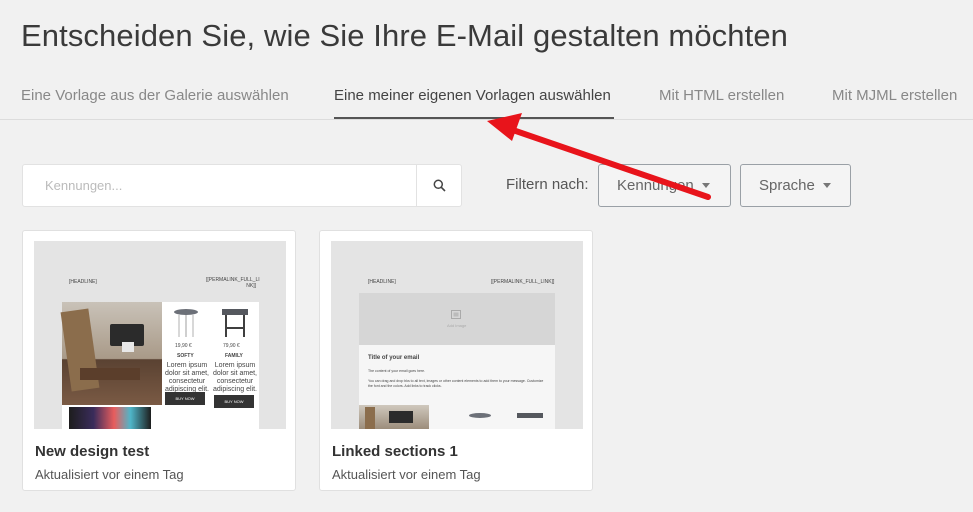  Describe the element at coordinates (721, 95) in the screenshot. I see `tab-html: Mit HTML erstellen` at that location.